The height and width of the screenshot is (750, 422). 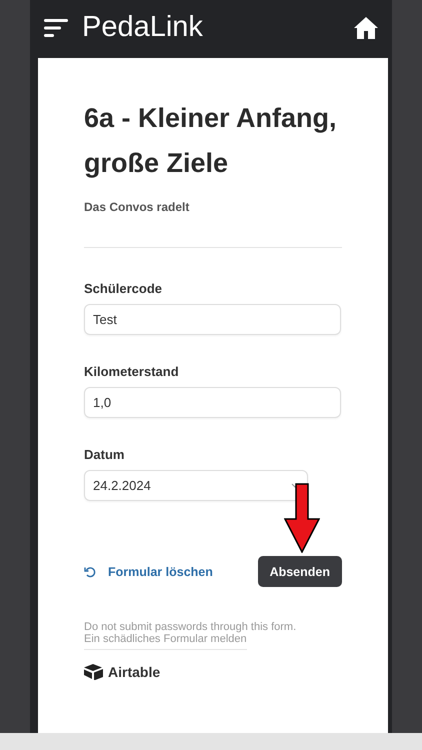 What do you see at coordinates (300, 571) in the screenshot?
I see `submit-button: Absenden` at bounding box center [300, 571].